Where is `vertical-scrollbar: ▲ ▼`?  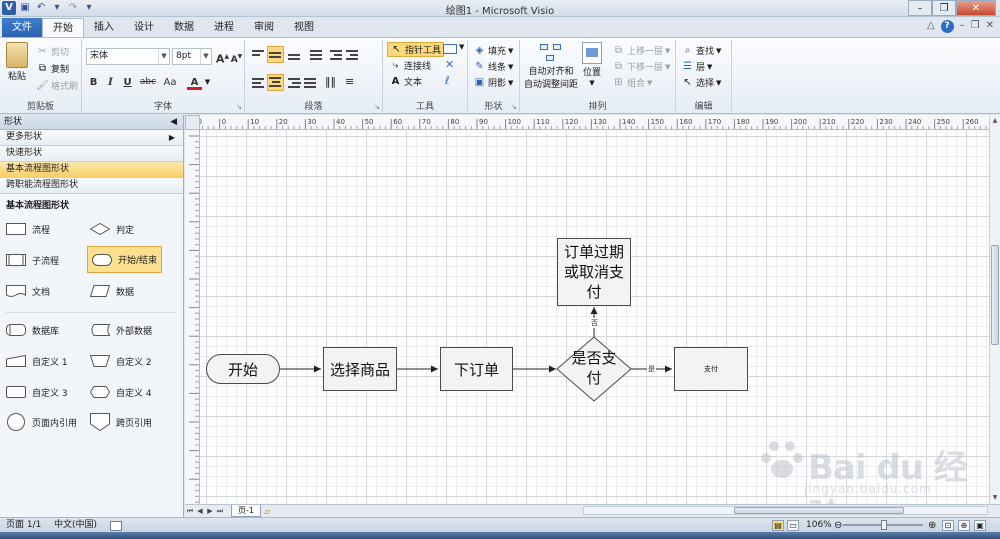 vertical-scrollbar: ▲ ▼ is located at coordinates (994, 309).